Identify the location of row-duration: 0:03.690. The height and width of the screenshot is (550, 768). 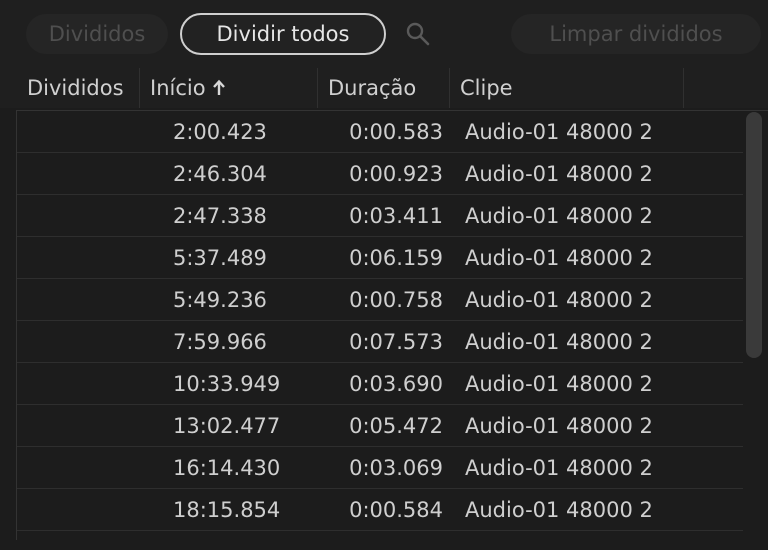
(396, 384).